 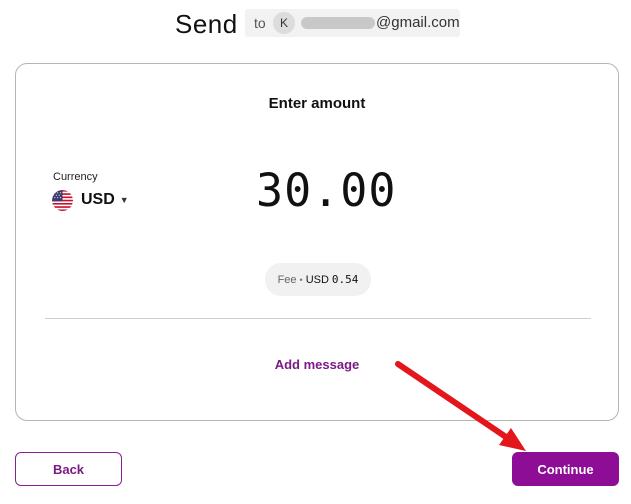 What do you see at coordinates (75, 177) in the screenshot?
I see `currency-label: Currency` at bounding box center [75, 177].